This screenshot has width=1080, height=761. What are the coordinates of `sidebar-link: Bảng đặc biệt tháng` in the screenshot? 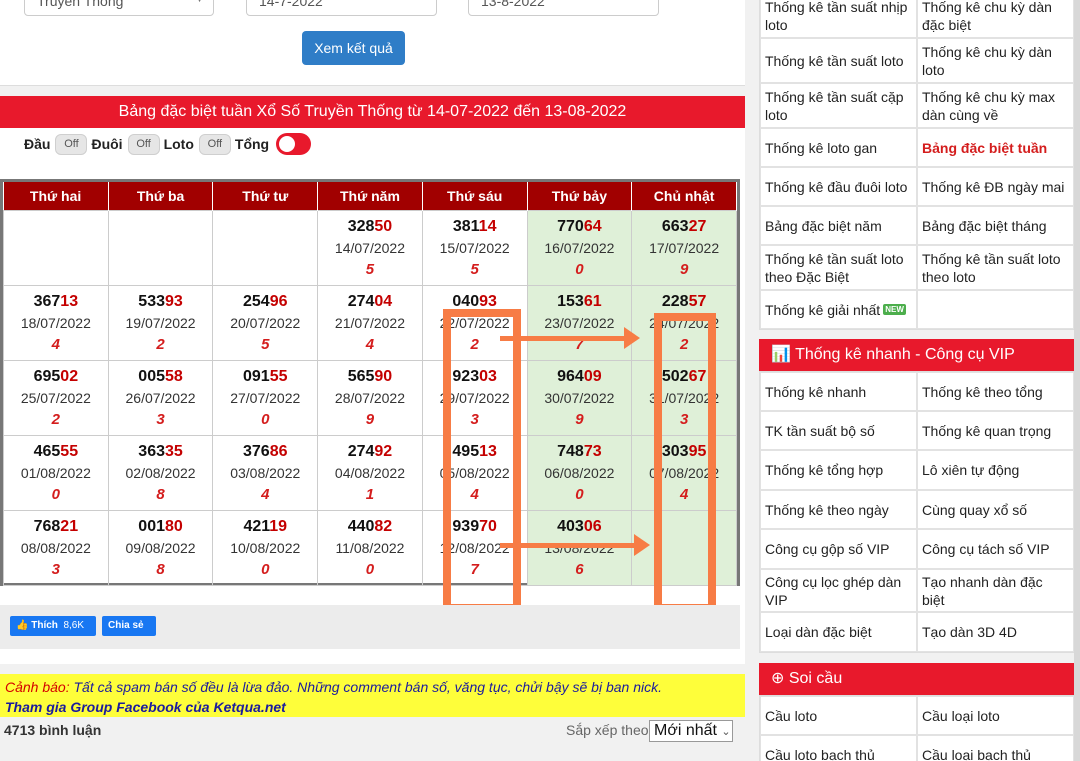 It's located at (995, 225).